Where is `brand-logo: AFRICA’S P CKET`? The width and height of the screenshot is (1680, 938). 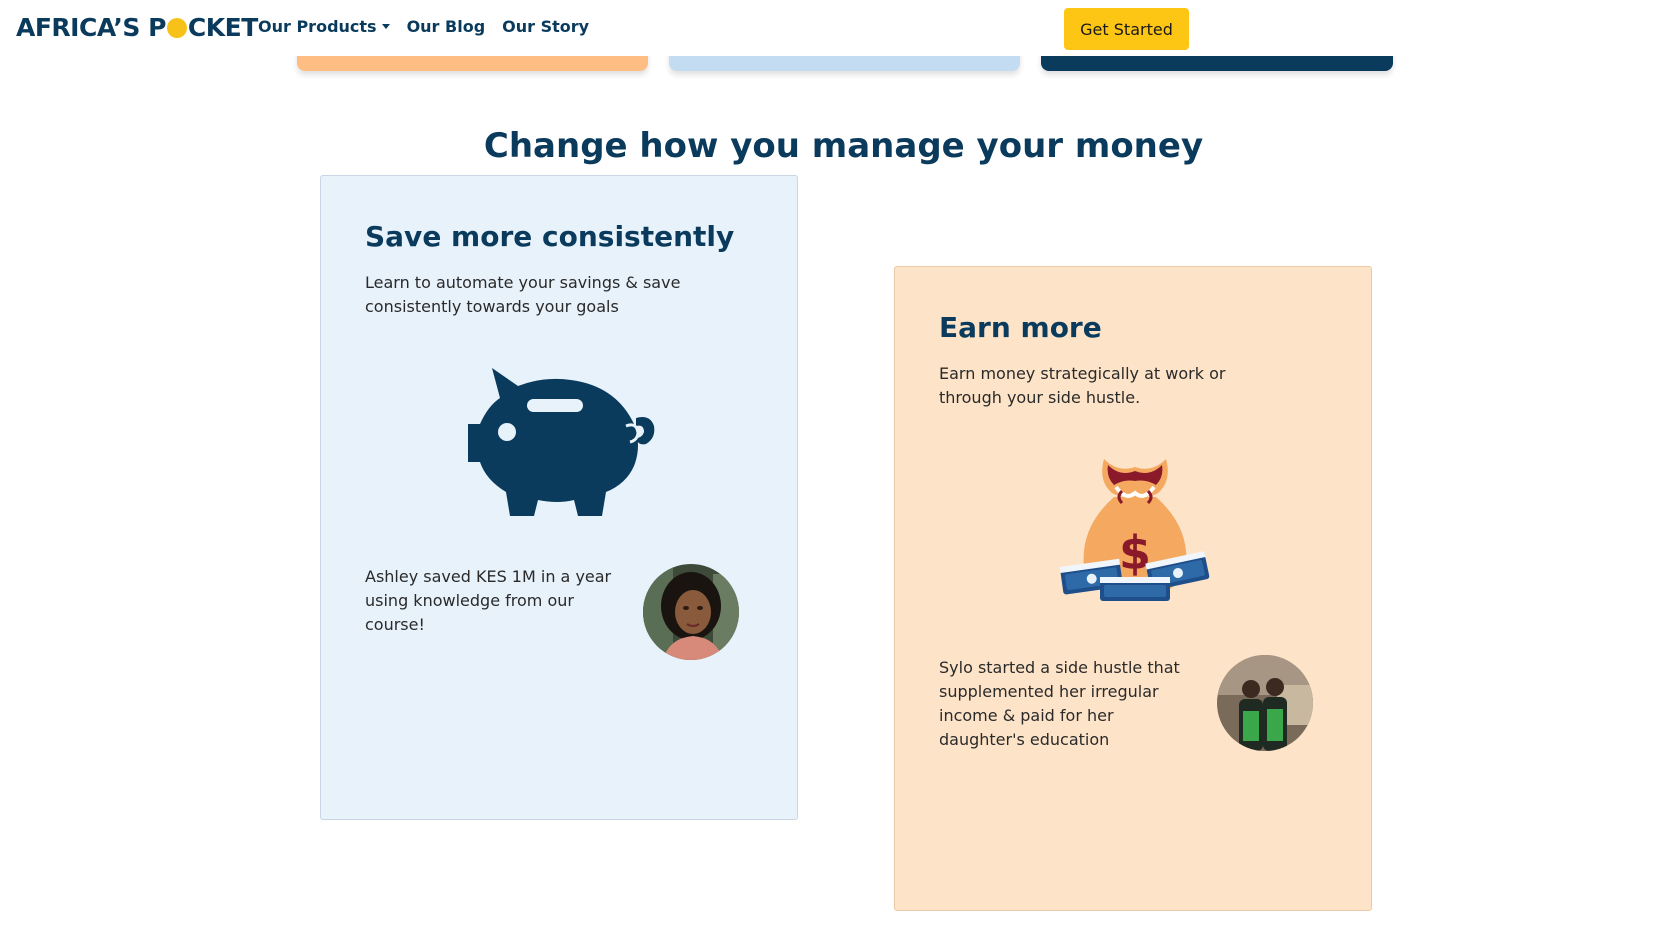
brand-logo: AFRICA’S P CKET is located at coordinates (137, 27).